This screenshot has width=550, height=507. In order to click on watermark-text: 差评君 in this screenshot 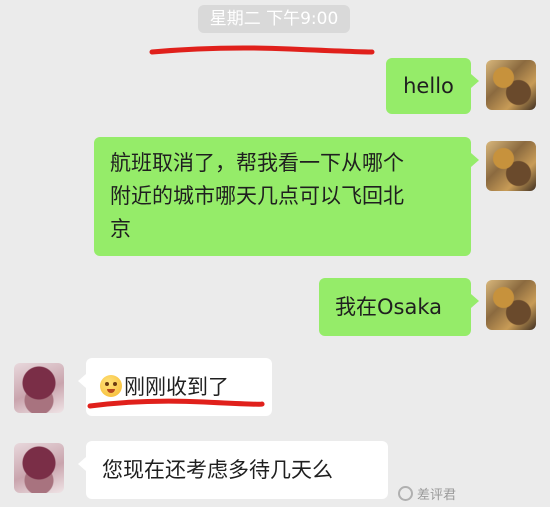, I will do `click(437, 495)`.